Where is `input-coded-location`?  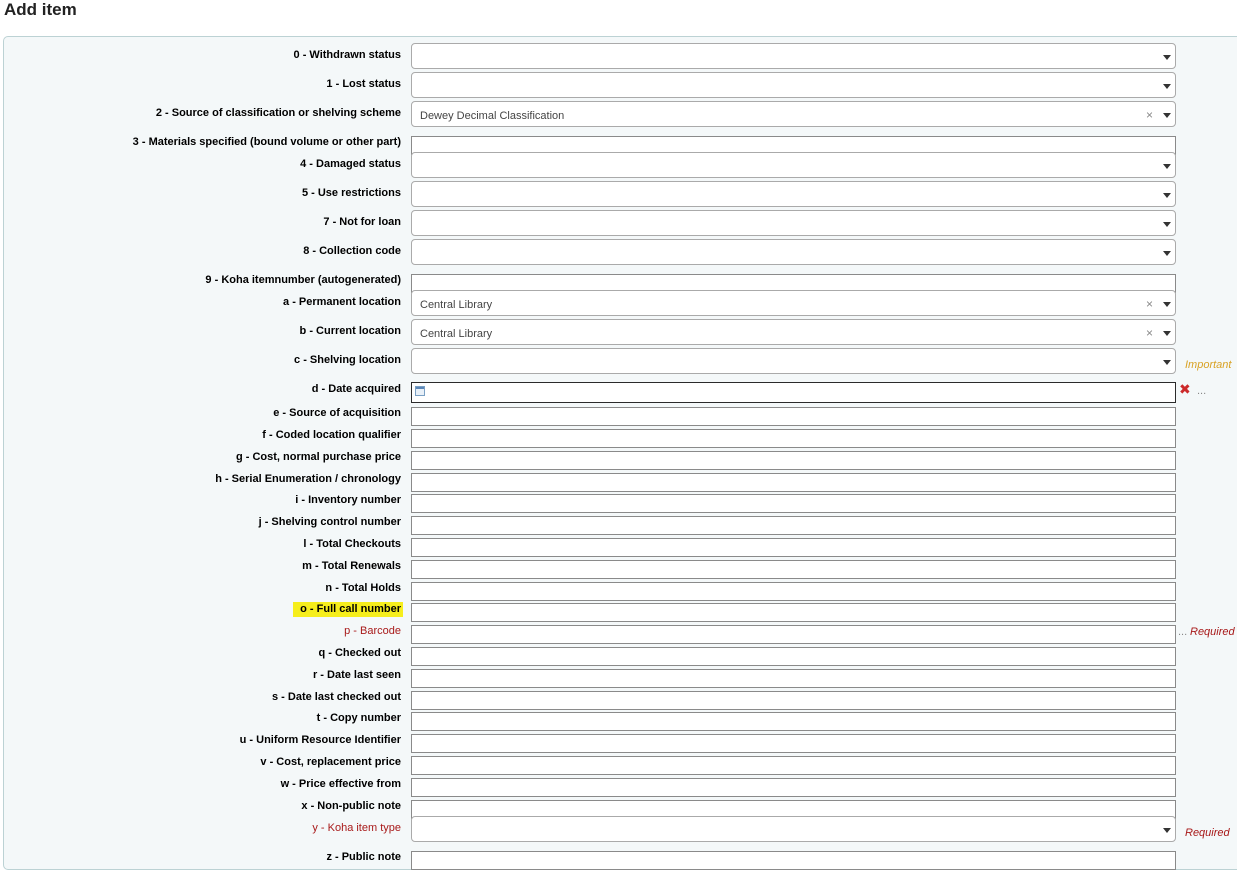 input-coded-location is located at coordinates (793, 438).